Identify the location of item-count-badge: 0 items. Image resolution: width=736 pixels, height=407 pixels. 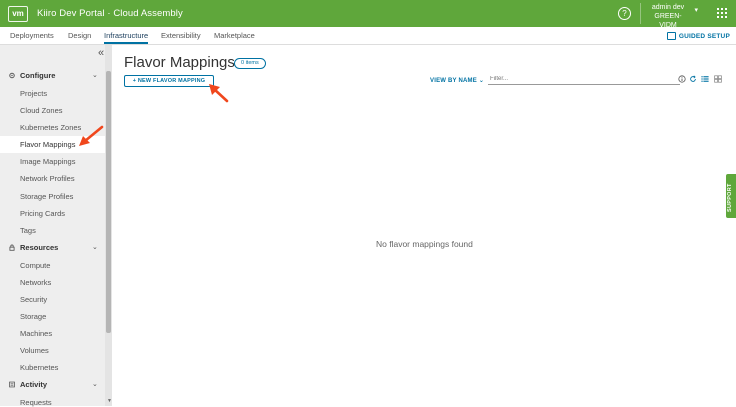
(250, 63).